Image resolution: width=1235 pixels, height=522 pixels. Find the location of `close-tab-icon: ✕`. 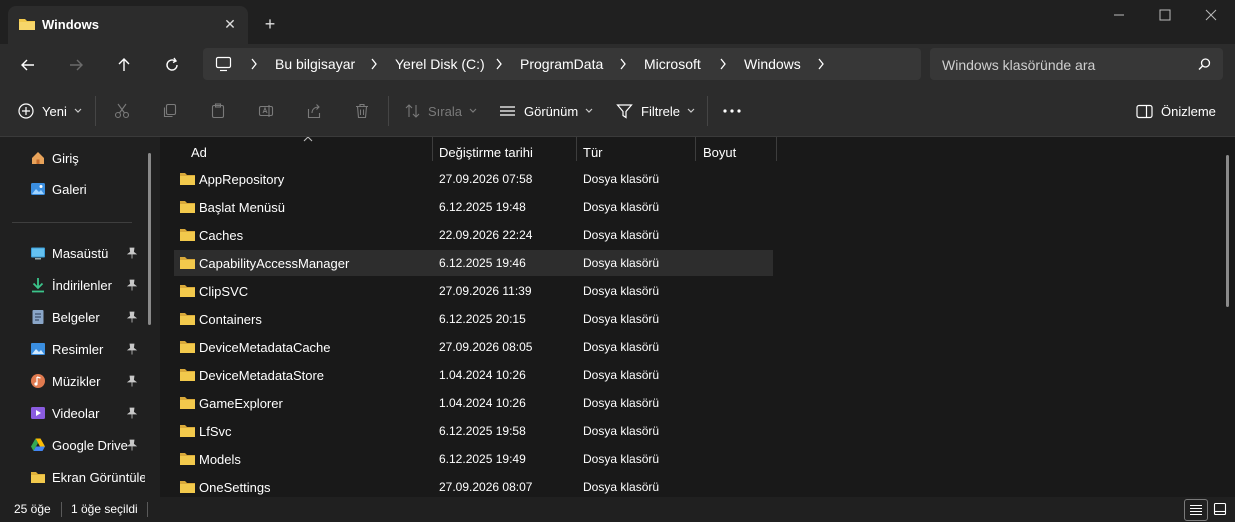

close-tab-icon: ✕ is located at coordinates (230, 24).